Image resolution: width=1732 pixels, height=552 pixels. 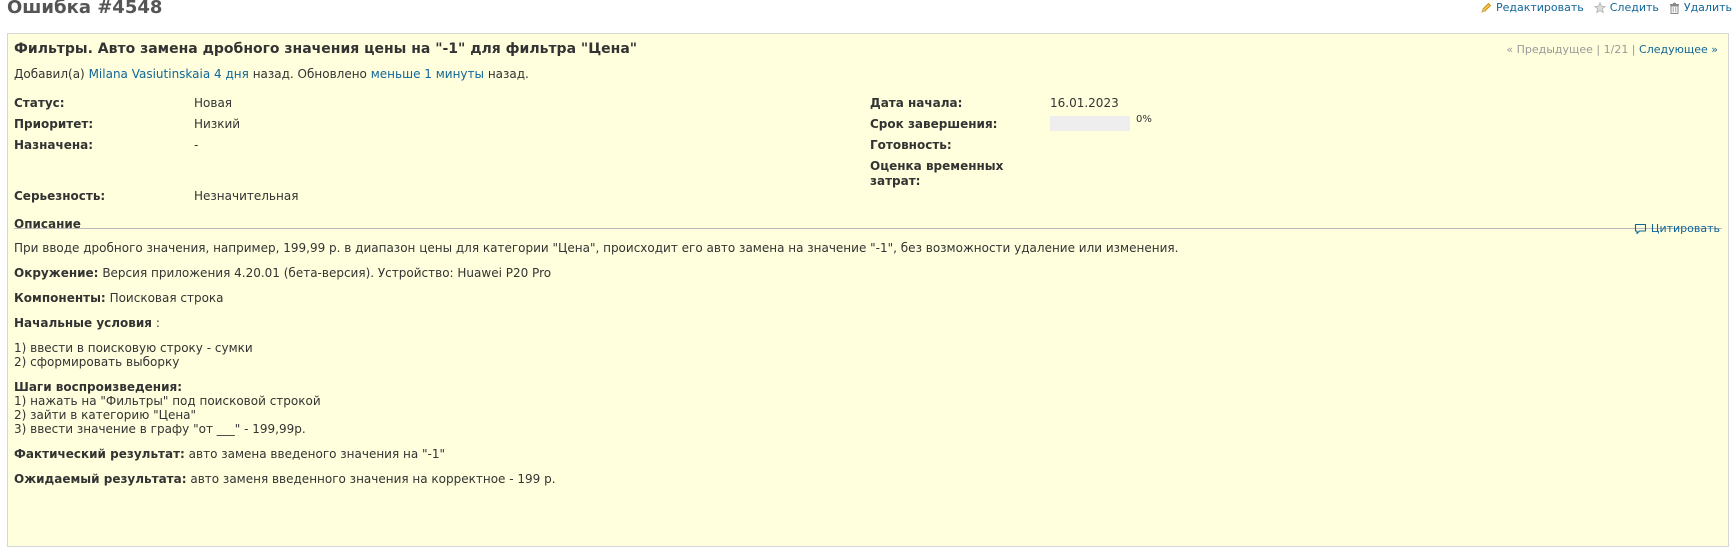 I want to click on edit-link: Редактировать, so click(x=1532, y=7).